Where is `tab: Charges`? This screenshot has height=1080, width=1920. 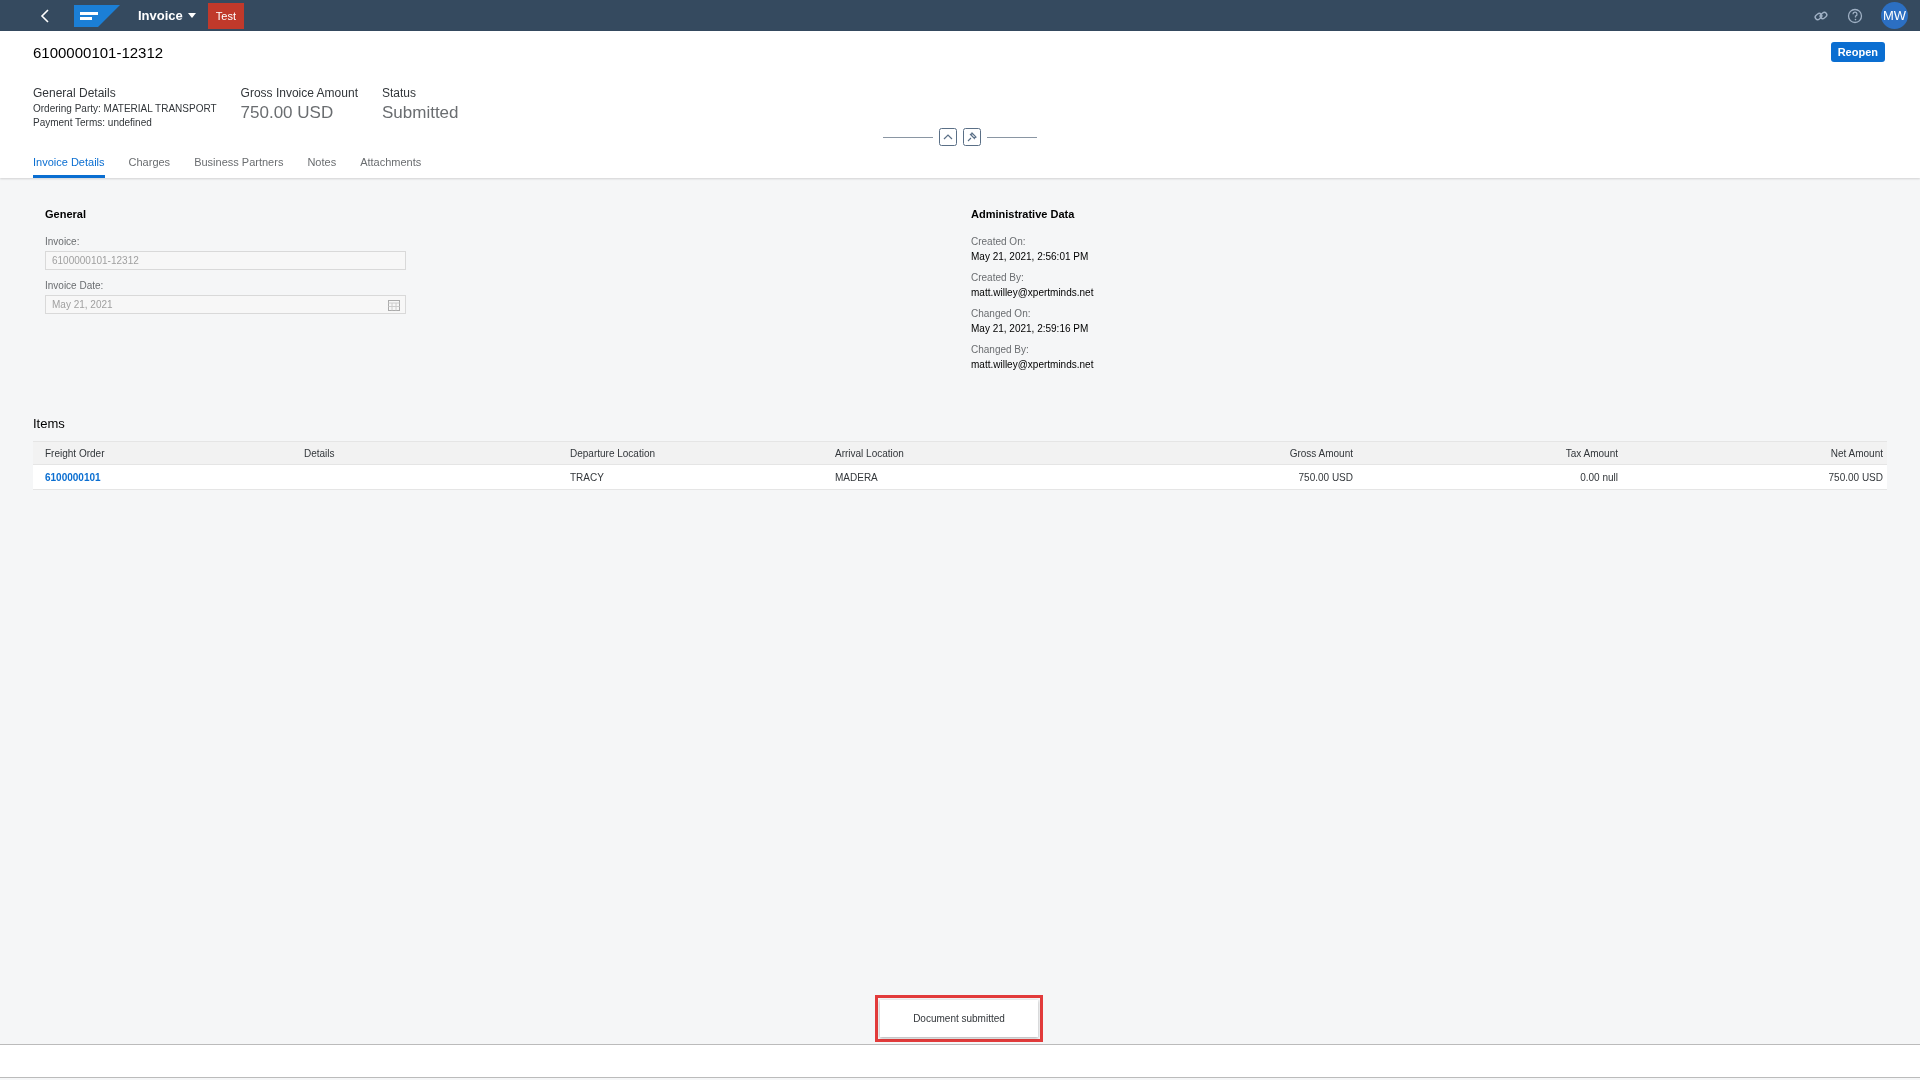
tab: Charges is located at coordinates (149, 164).